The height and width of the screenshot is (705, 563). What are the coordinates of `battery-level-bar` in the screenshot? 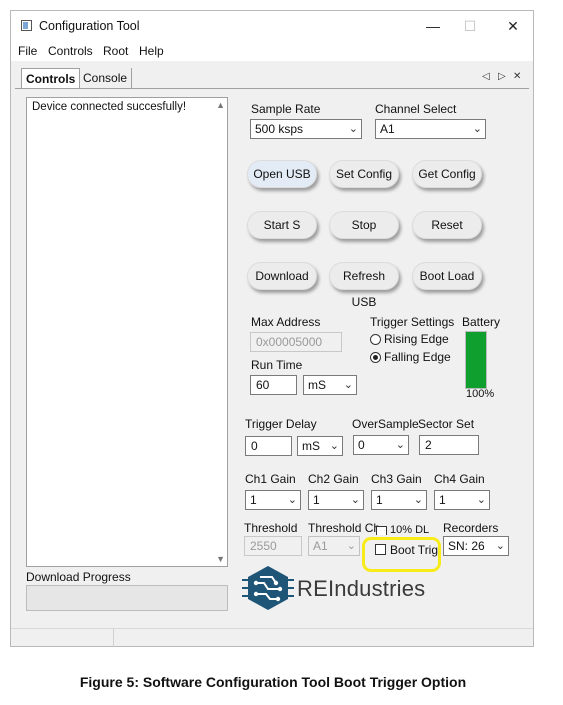 It's located at (476, 360).